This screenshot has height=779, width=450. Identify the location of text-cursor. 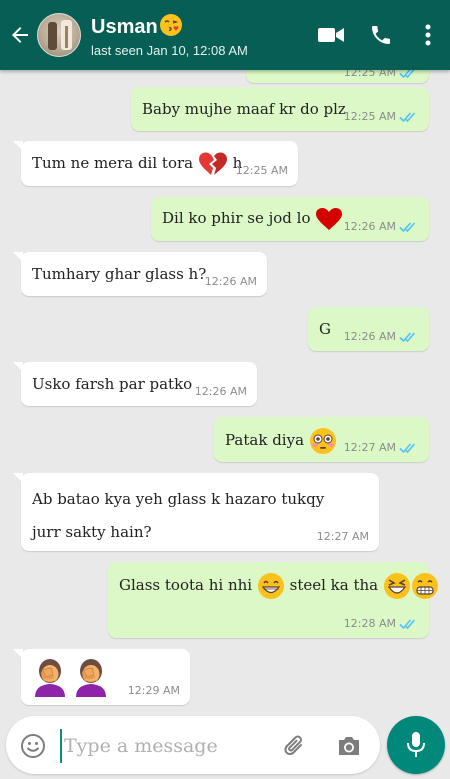
(61, 746).